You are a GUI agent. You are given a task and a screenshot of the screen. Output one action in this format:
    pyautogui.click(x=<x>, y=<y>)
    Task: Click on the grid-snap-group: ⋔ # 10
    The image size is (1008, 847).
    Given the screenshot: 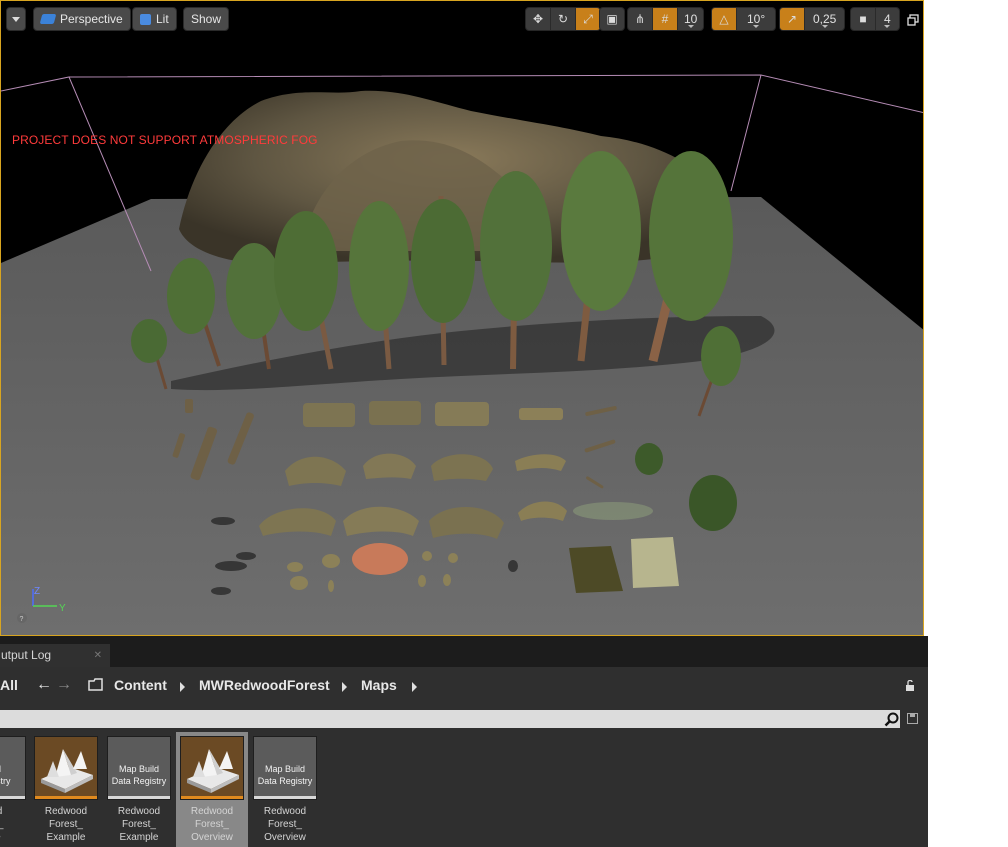 What is the action you would take?
    pyautogui.click(x=666, y=19)
    